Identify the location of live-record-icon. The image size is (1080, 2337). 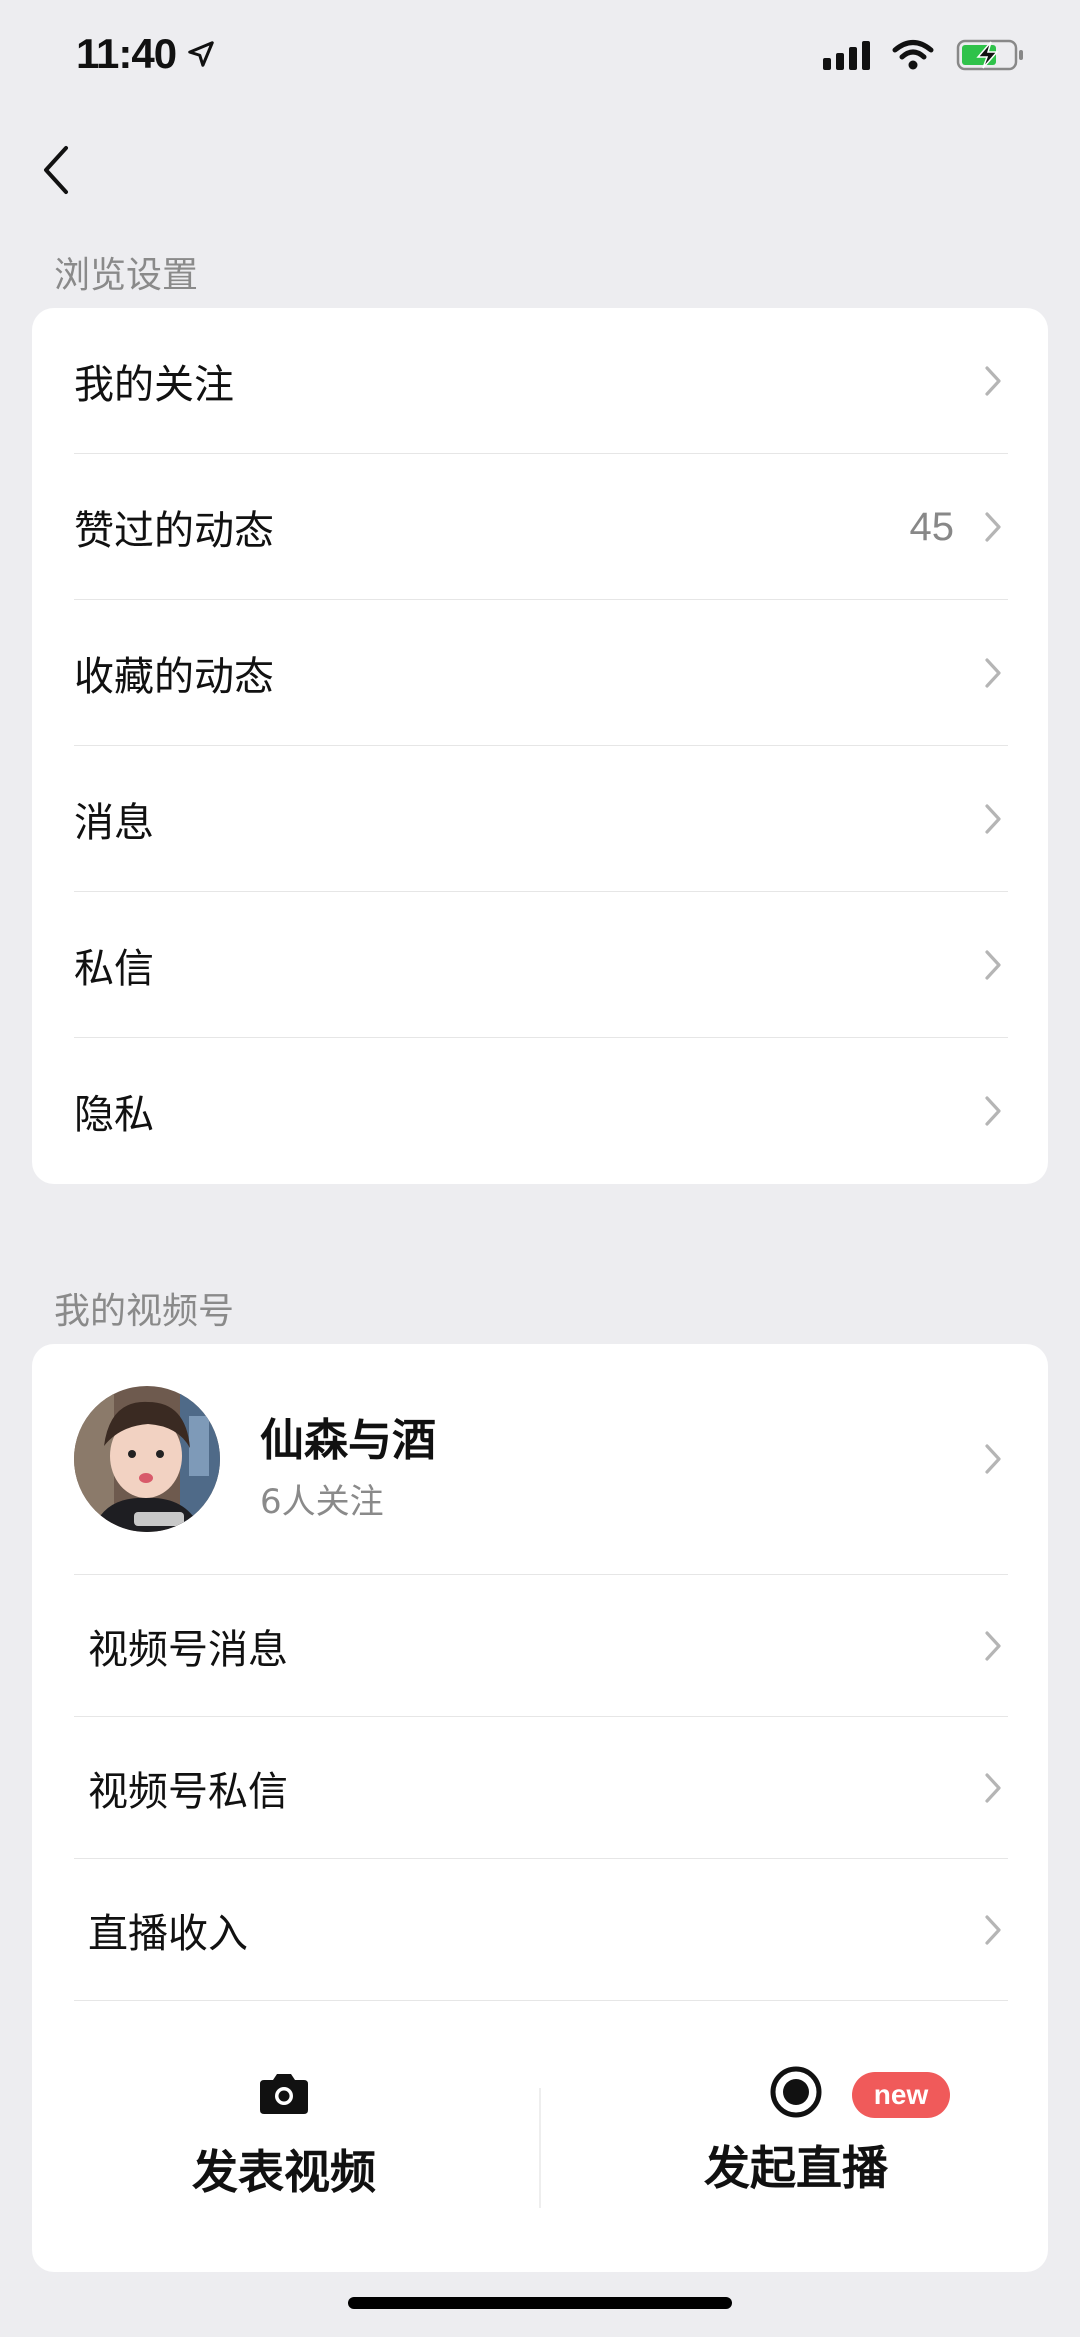
(796, 2092).